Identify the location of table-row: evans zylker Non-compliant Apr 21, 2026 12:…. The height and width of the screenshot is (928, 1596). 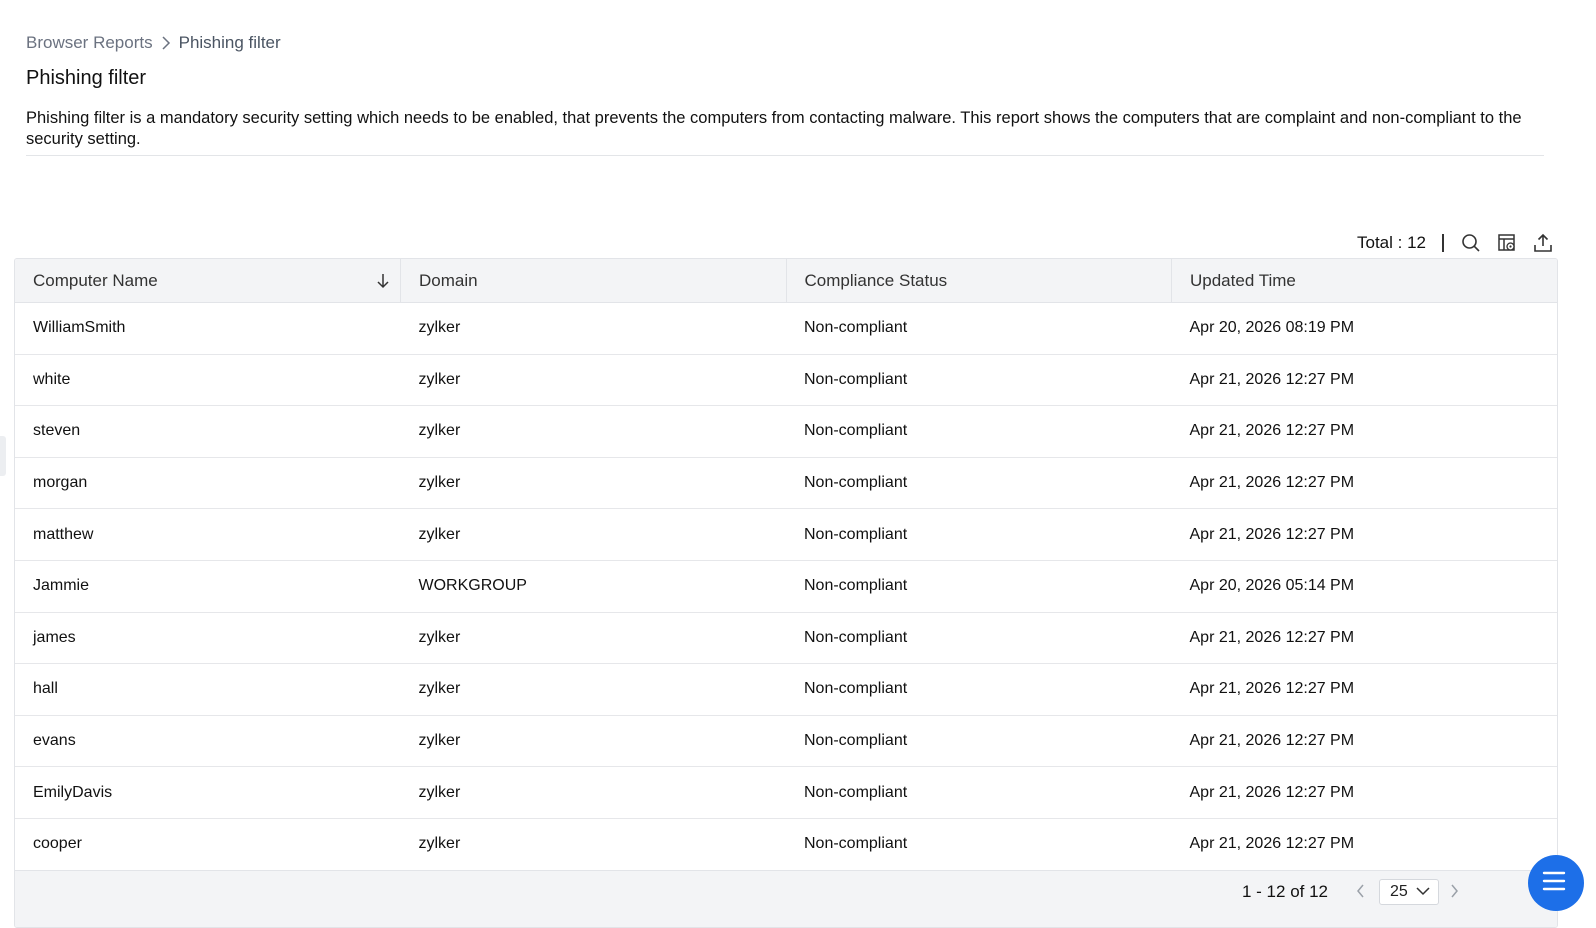
(786, 741).